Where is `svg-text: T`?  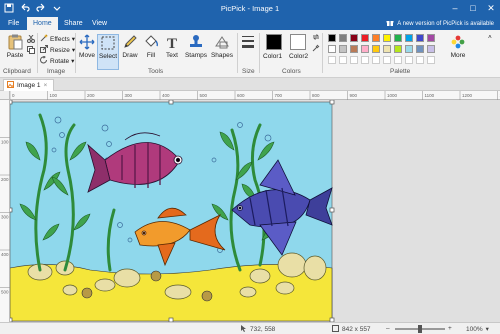 svg-text: T is located at coordinates (172, 43).